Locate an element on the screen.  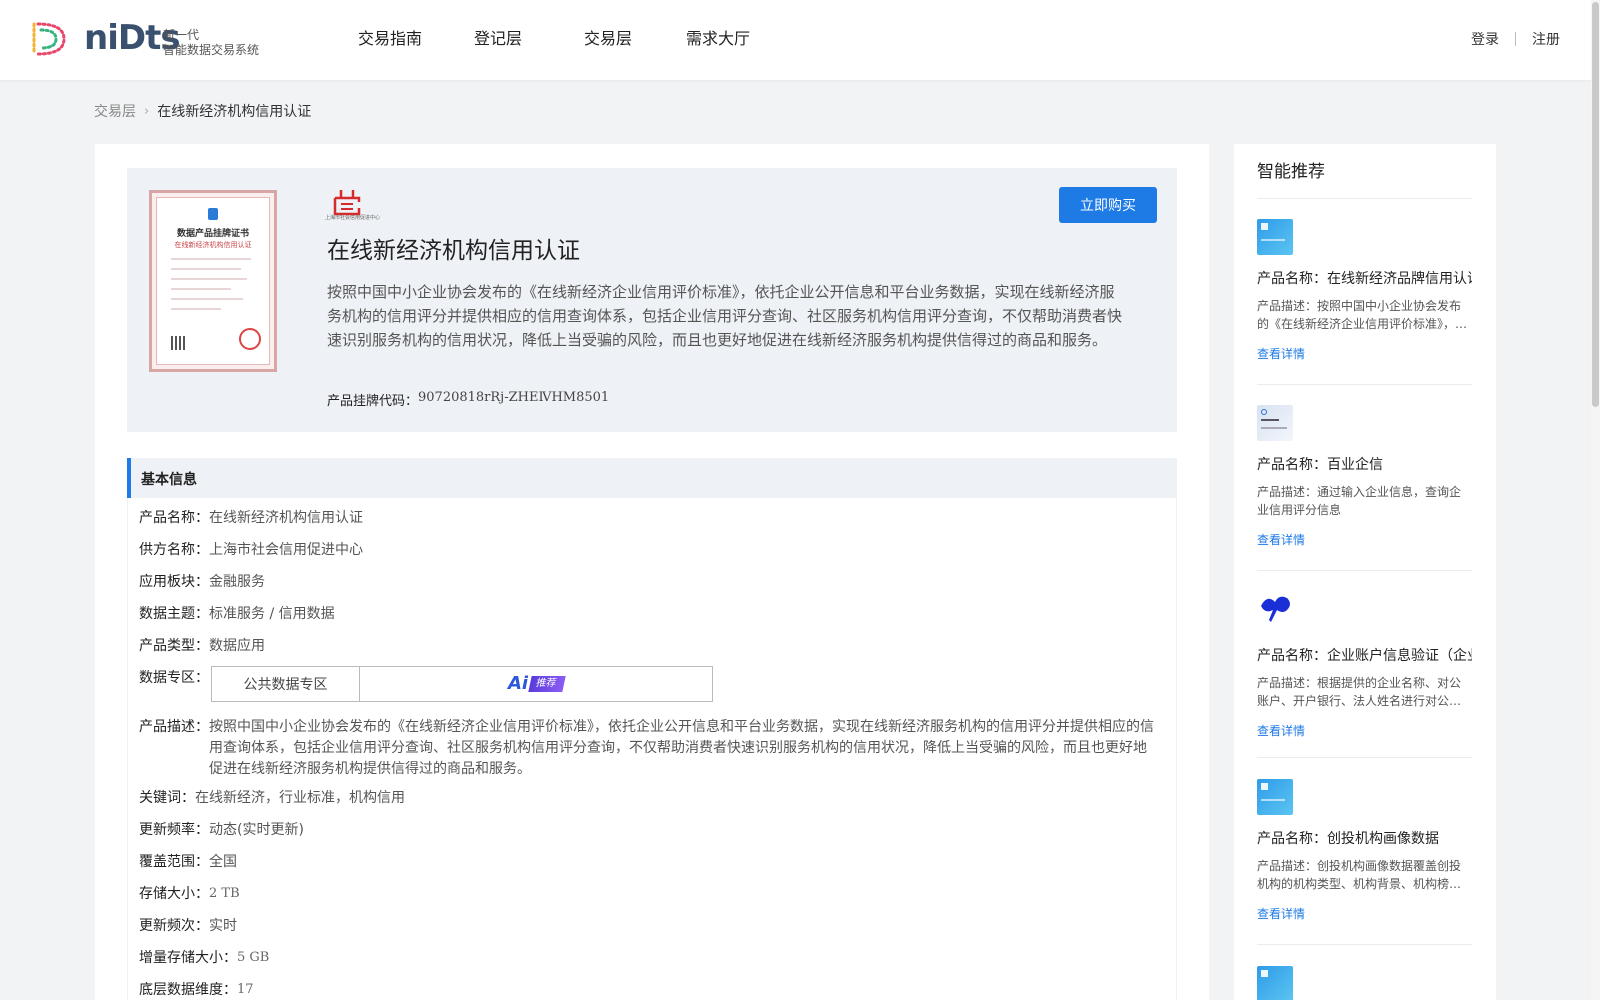
recommendation-card: 产品名称：百业企信 产品描述：通过输入企业信息，查询企业信用评分信息 查看详情 is located at coordinates (1364, 477).